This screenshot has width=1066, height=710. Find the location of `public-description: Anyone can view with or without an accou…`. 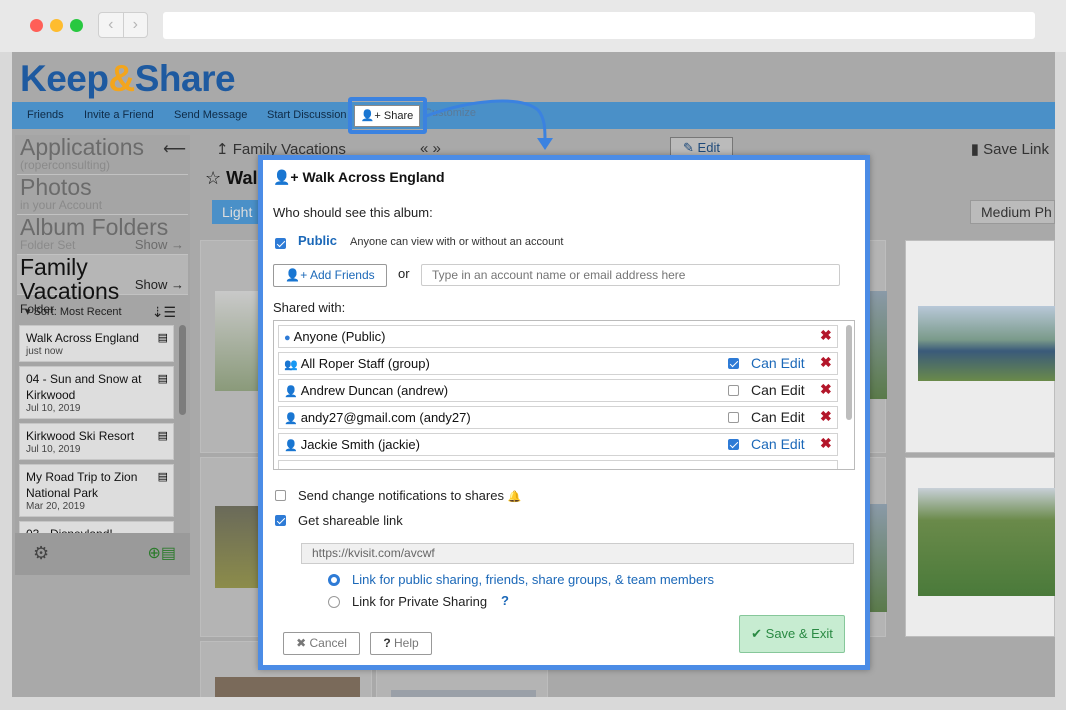

public-description: Anyone can view with or without an accou… is located at coordinates (457, 242).